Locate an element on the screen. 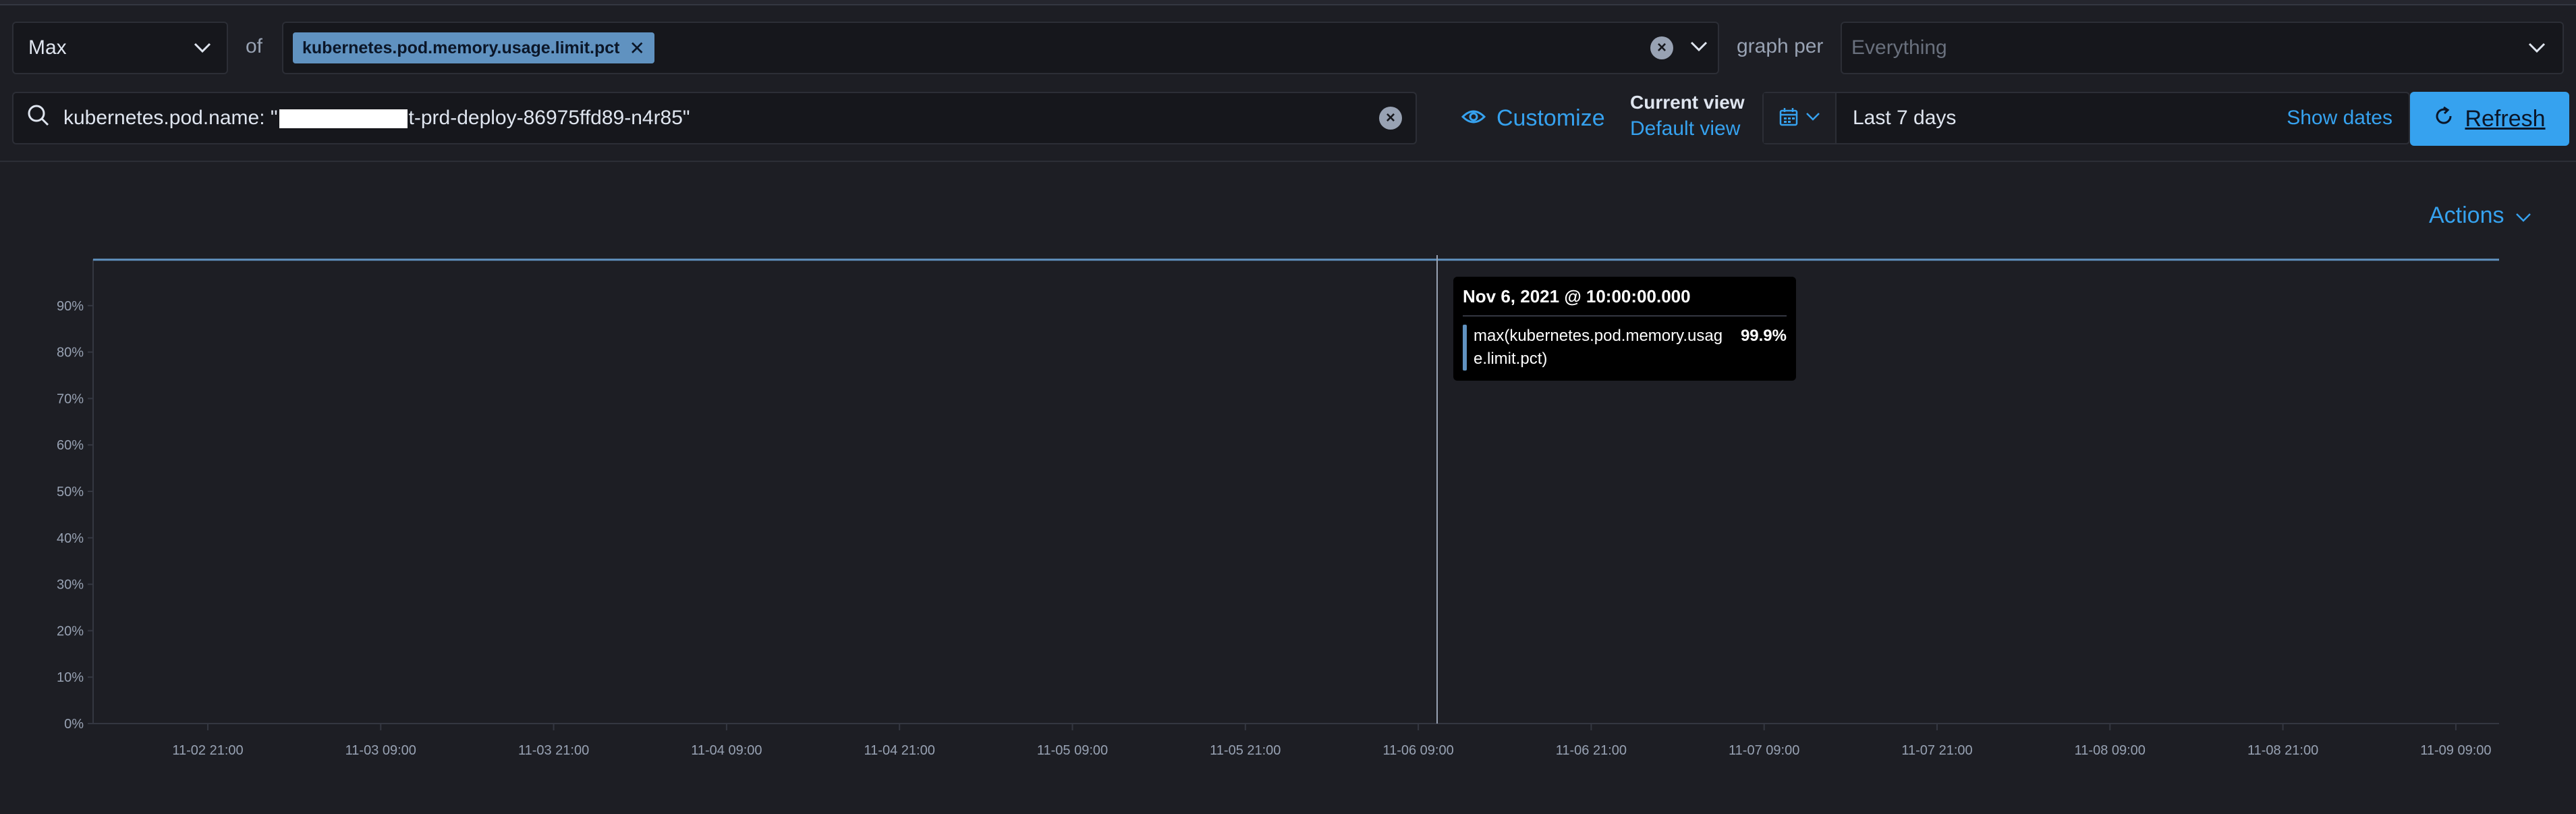  customize-button: Customize is located at coordinates (1533, 118).